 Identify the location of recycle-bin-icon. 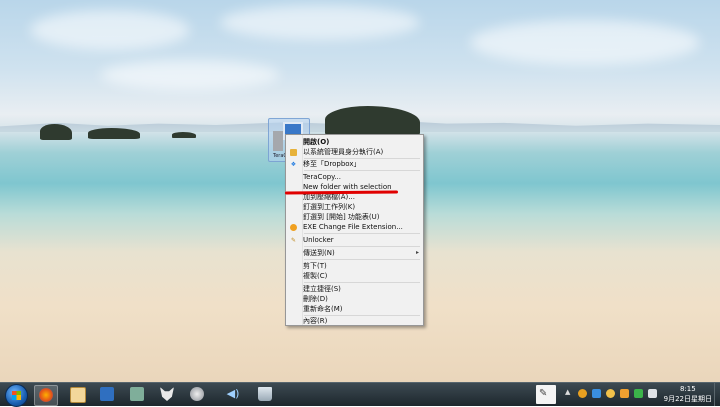
(265, 394).